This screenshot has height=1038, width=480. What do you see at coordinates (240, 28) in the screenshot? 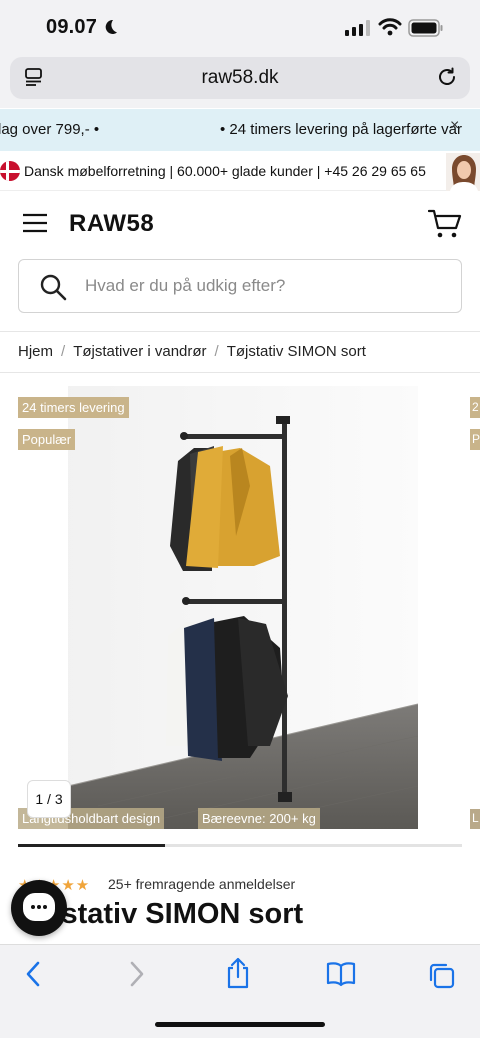
I see `status-bar: 09.07` at bounding box center [240, 28].